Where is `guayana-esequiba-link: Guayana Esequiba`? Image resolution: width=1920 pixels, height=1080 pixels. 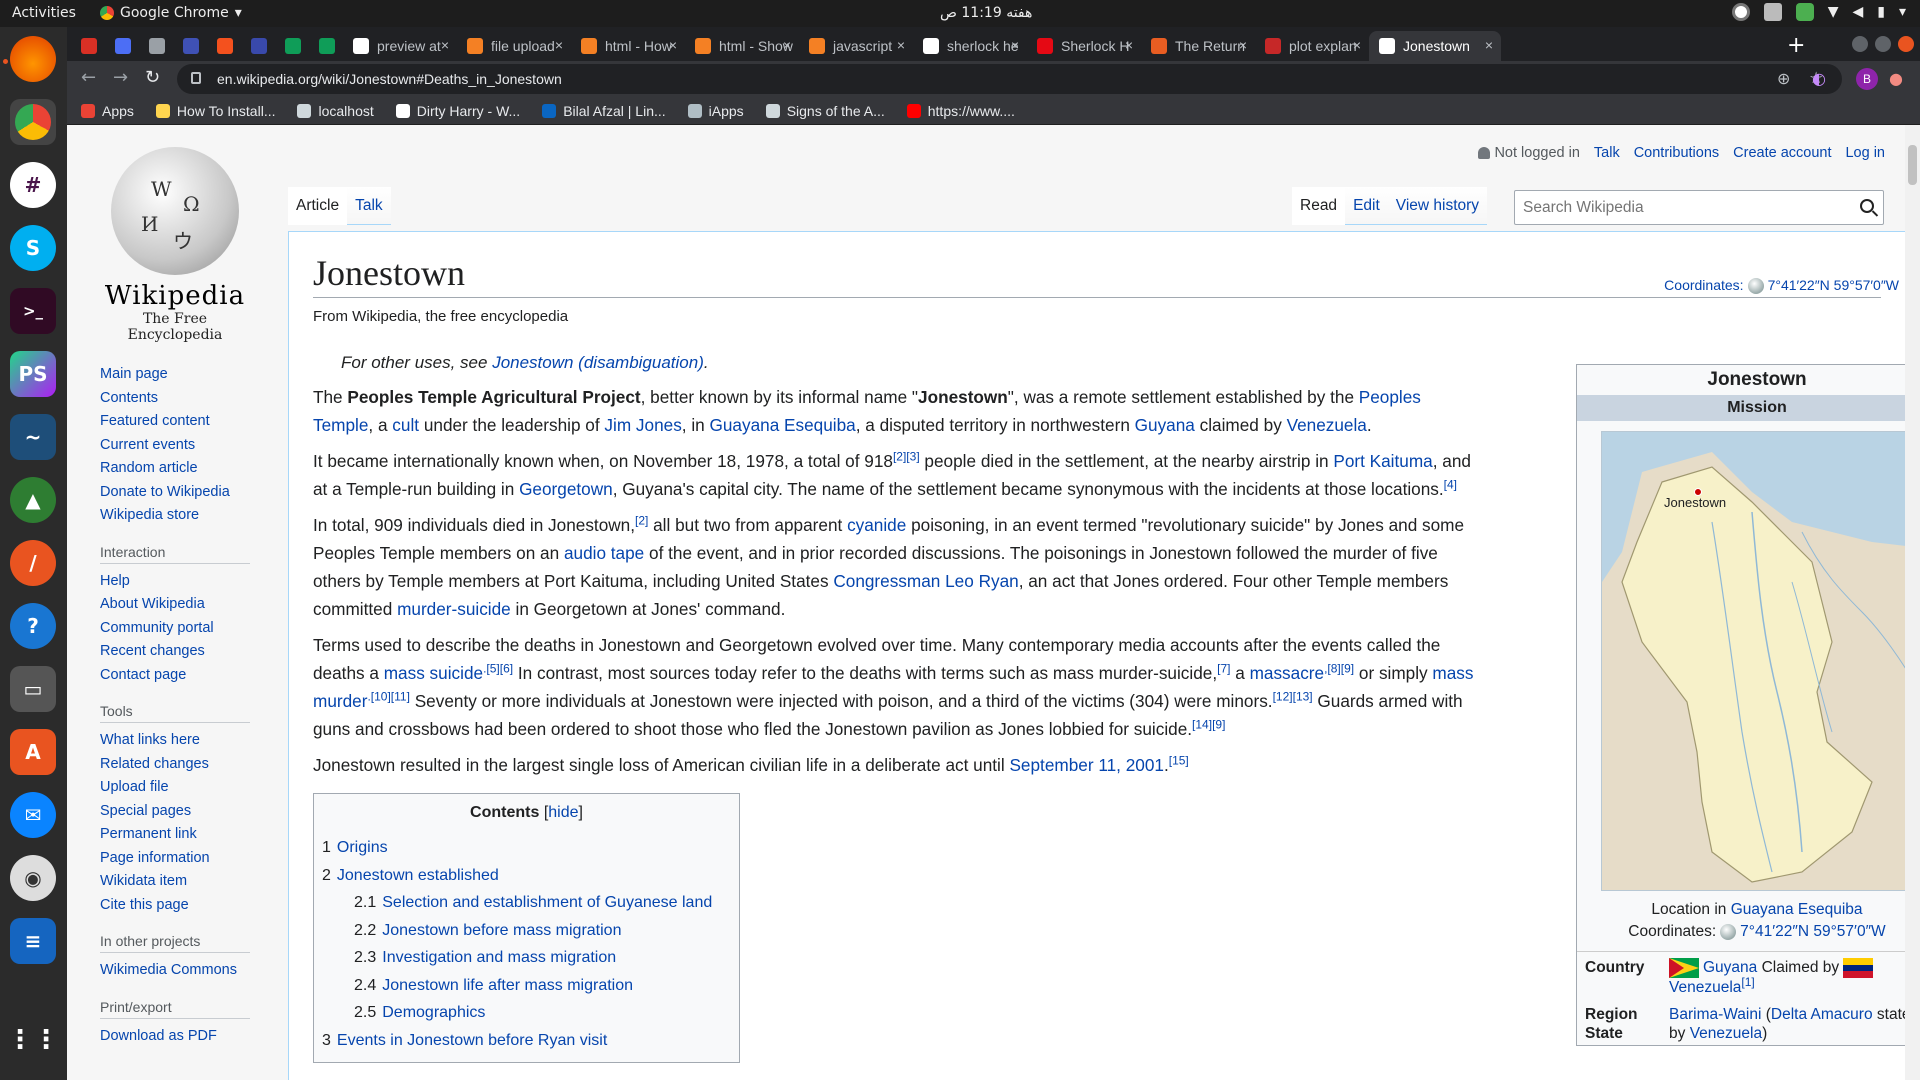
guayana-esequiba-link: Guayana Esequiba is located at coordinates (1797, 909).